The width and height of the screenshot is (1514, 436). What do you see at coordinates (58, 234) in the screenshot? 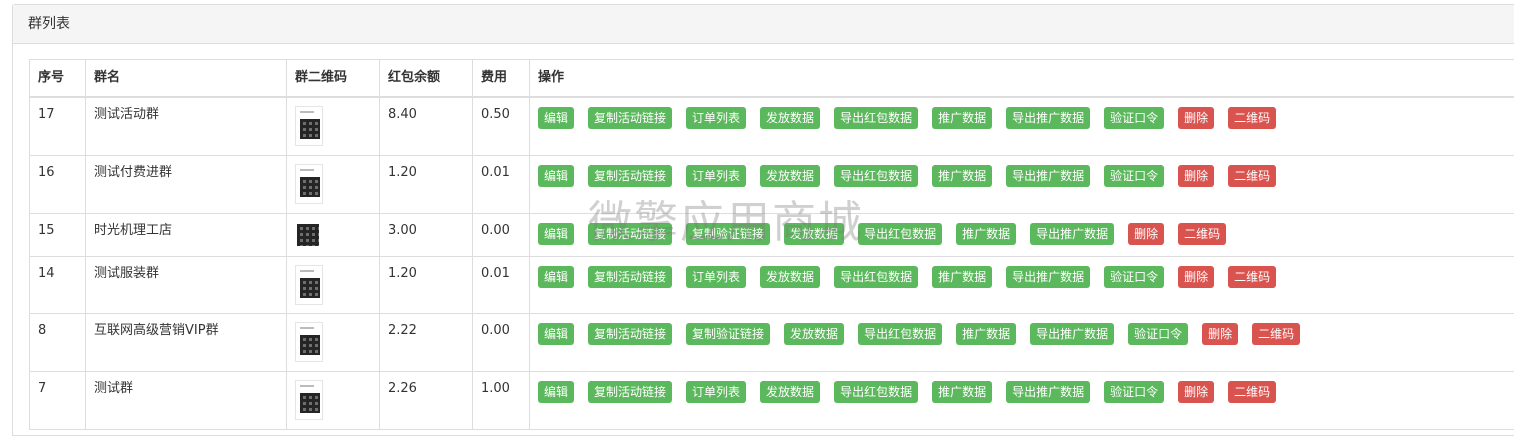
I see `cell-id: 15` at bounding box center [58, 234].